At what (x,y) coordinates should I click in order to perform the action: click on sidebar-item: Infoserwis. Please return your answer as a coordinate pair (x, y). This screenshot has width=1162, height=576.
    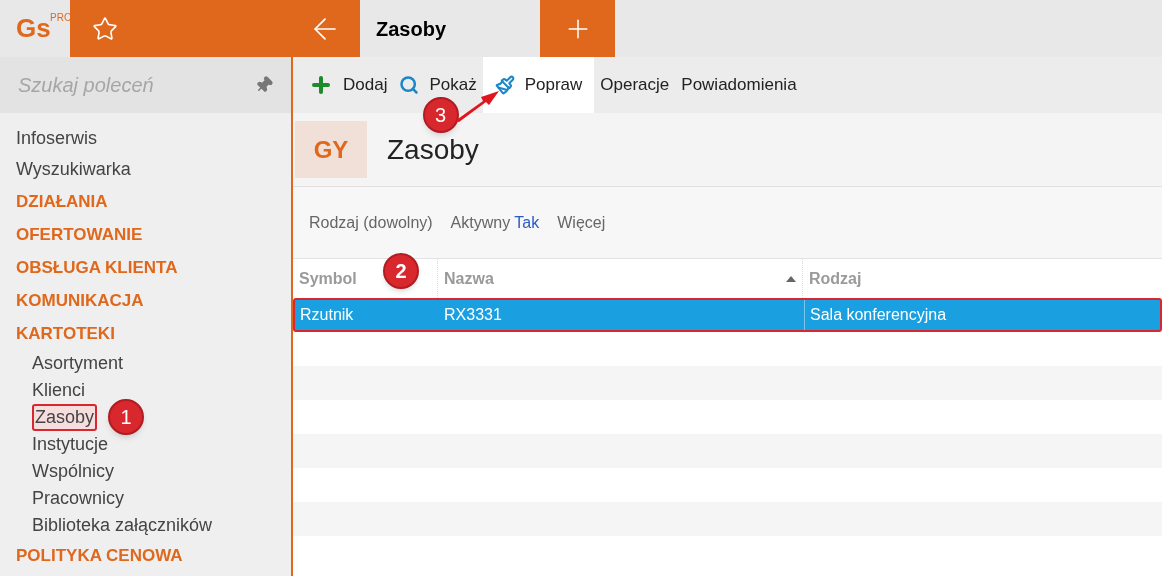
    Looking at the image, I should click on (57, 138).